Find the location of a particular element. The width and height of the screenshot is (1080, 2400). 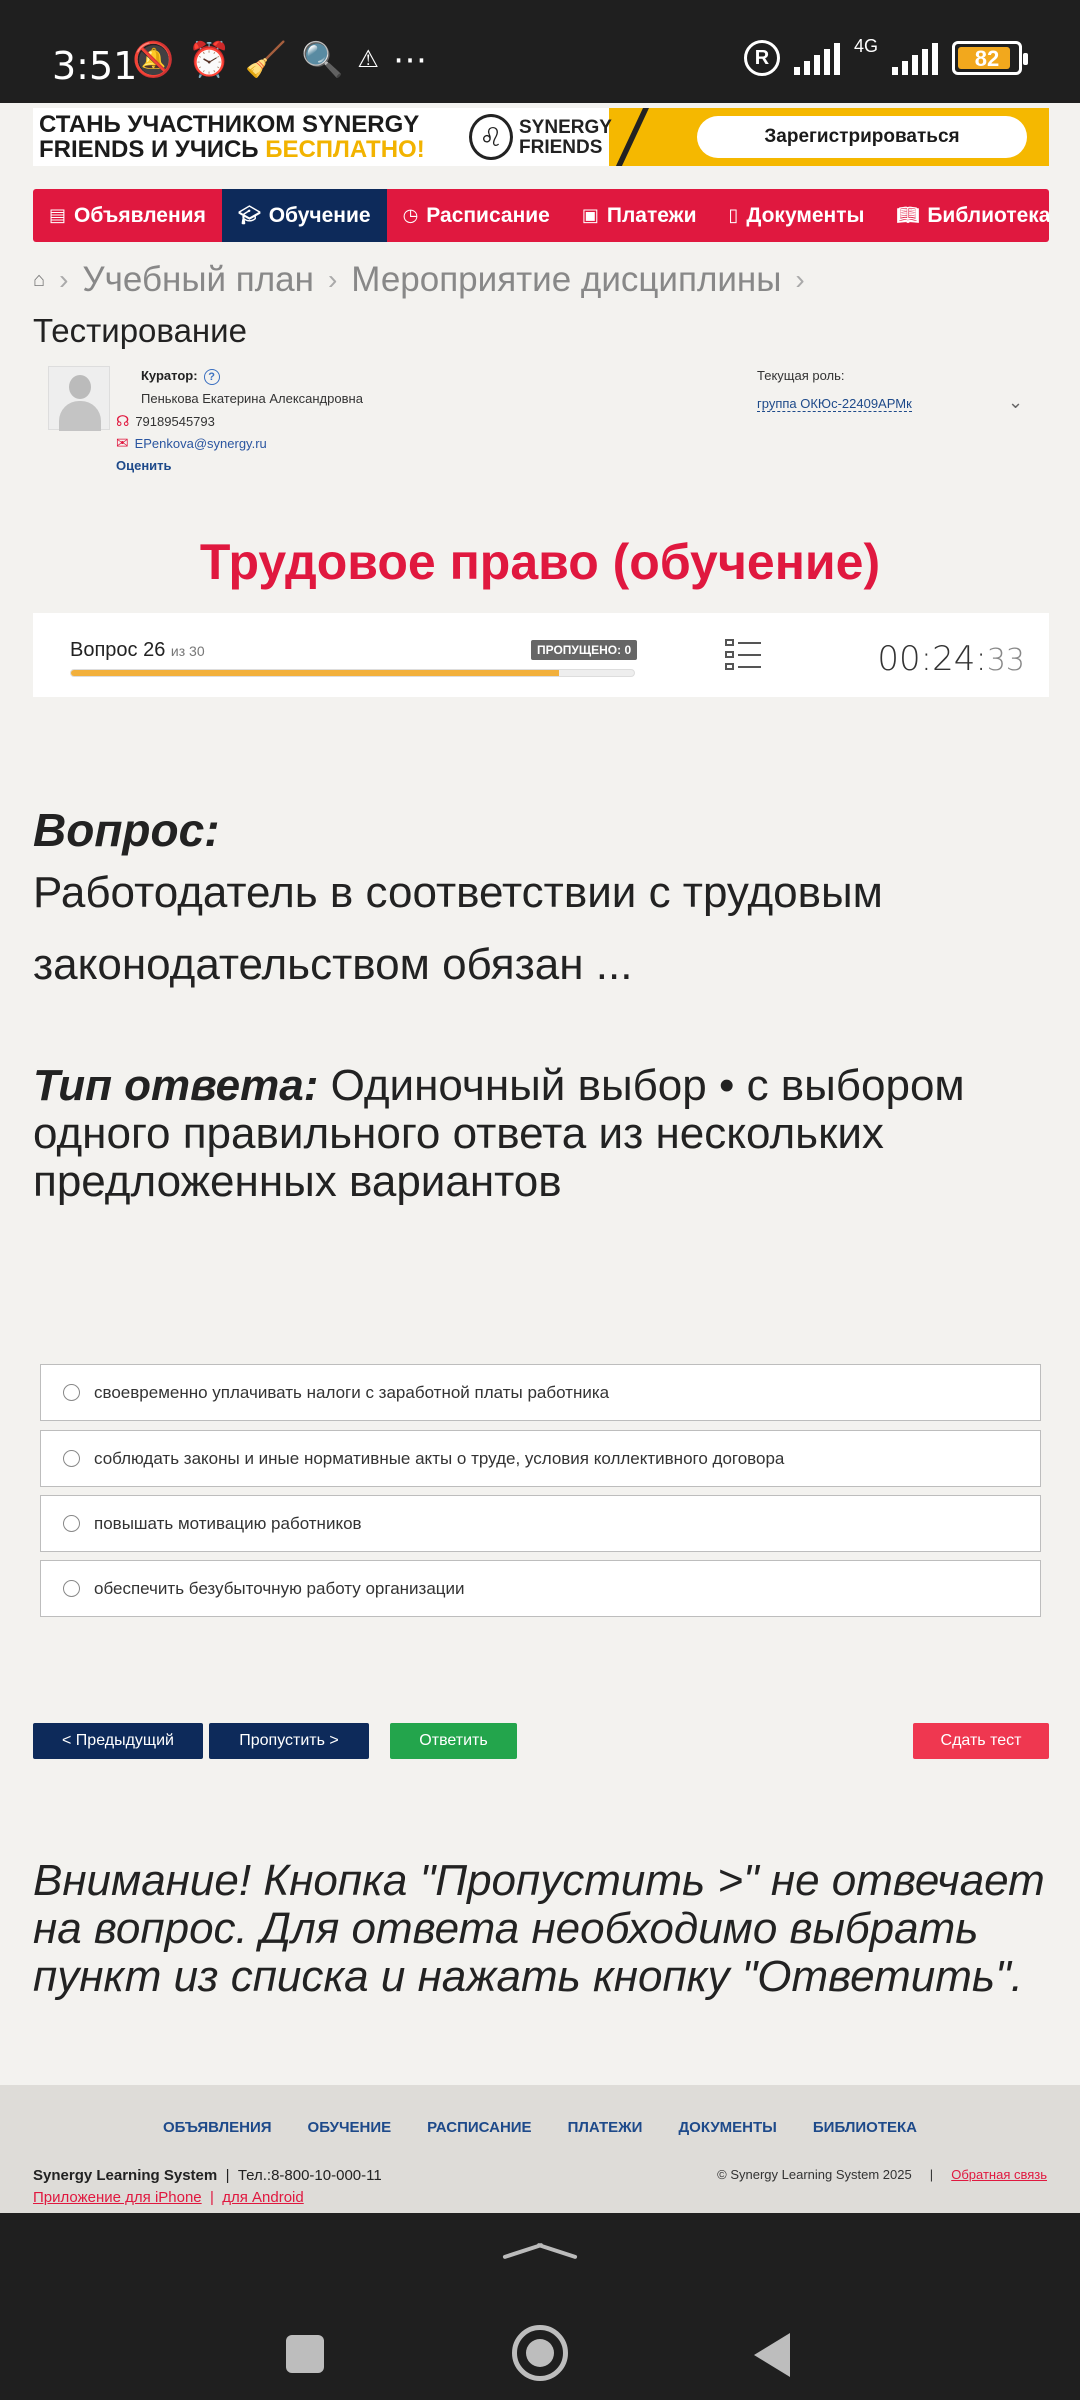

synergy-friends-logo: ♌ SYNERGY FRIENDS is located at coordinates (544, 137).